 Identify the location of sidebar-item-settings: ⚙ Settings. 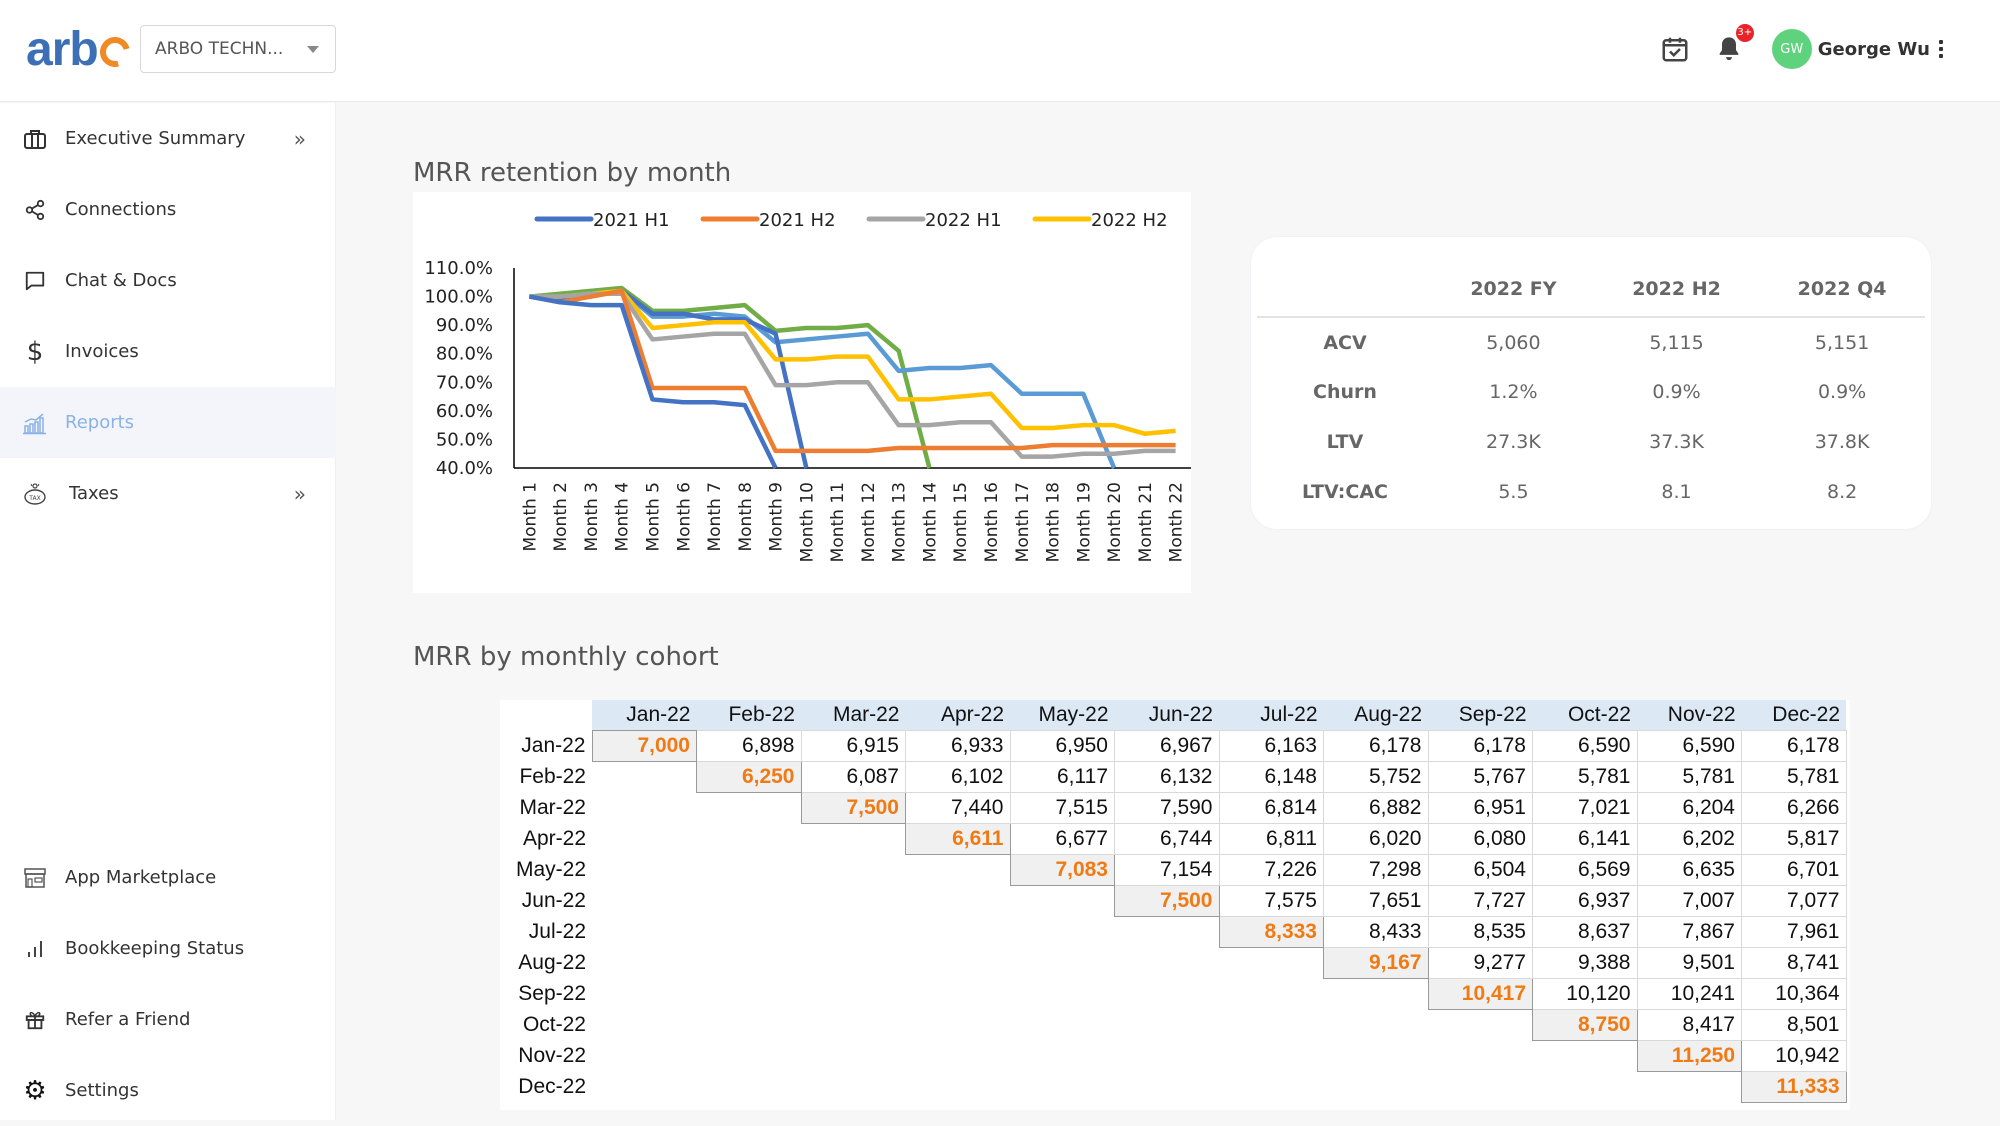
(168, 1090).